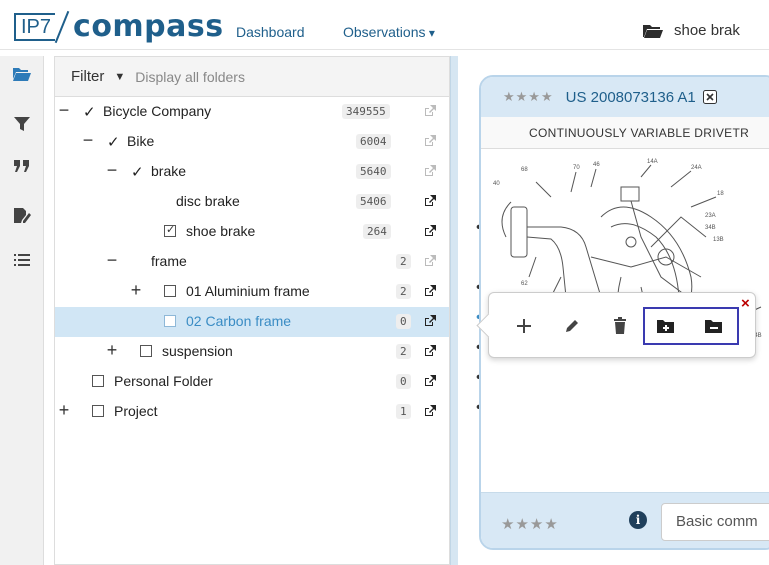 The width and height of the screenshot is (769, 565). Describe the element at coordinates (63, 27) in the screenshot. I see `logo-slash` at that location.